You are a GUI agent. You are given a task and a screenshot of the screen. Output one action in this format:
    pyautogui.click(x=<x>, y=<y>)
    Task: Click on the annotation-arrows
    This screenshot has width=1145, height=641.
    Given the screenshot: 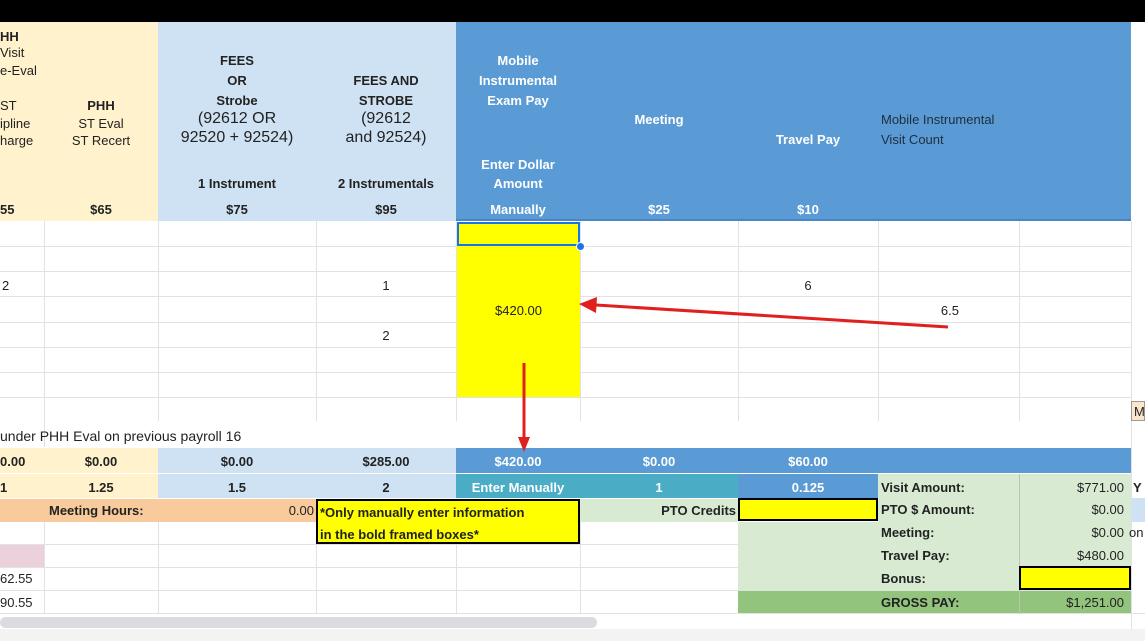 What is the action you would take?
    pyautogui.click(x=733, y=374)
    